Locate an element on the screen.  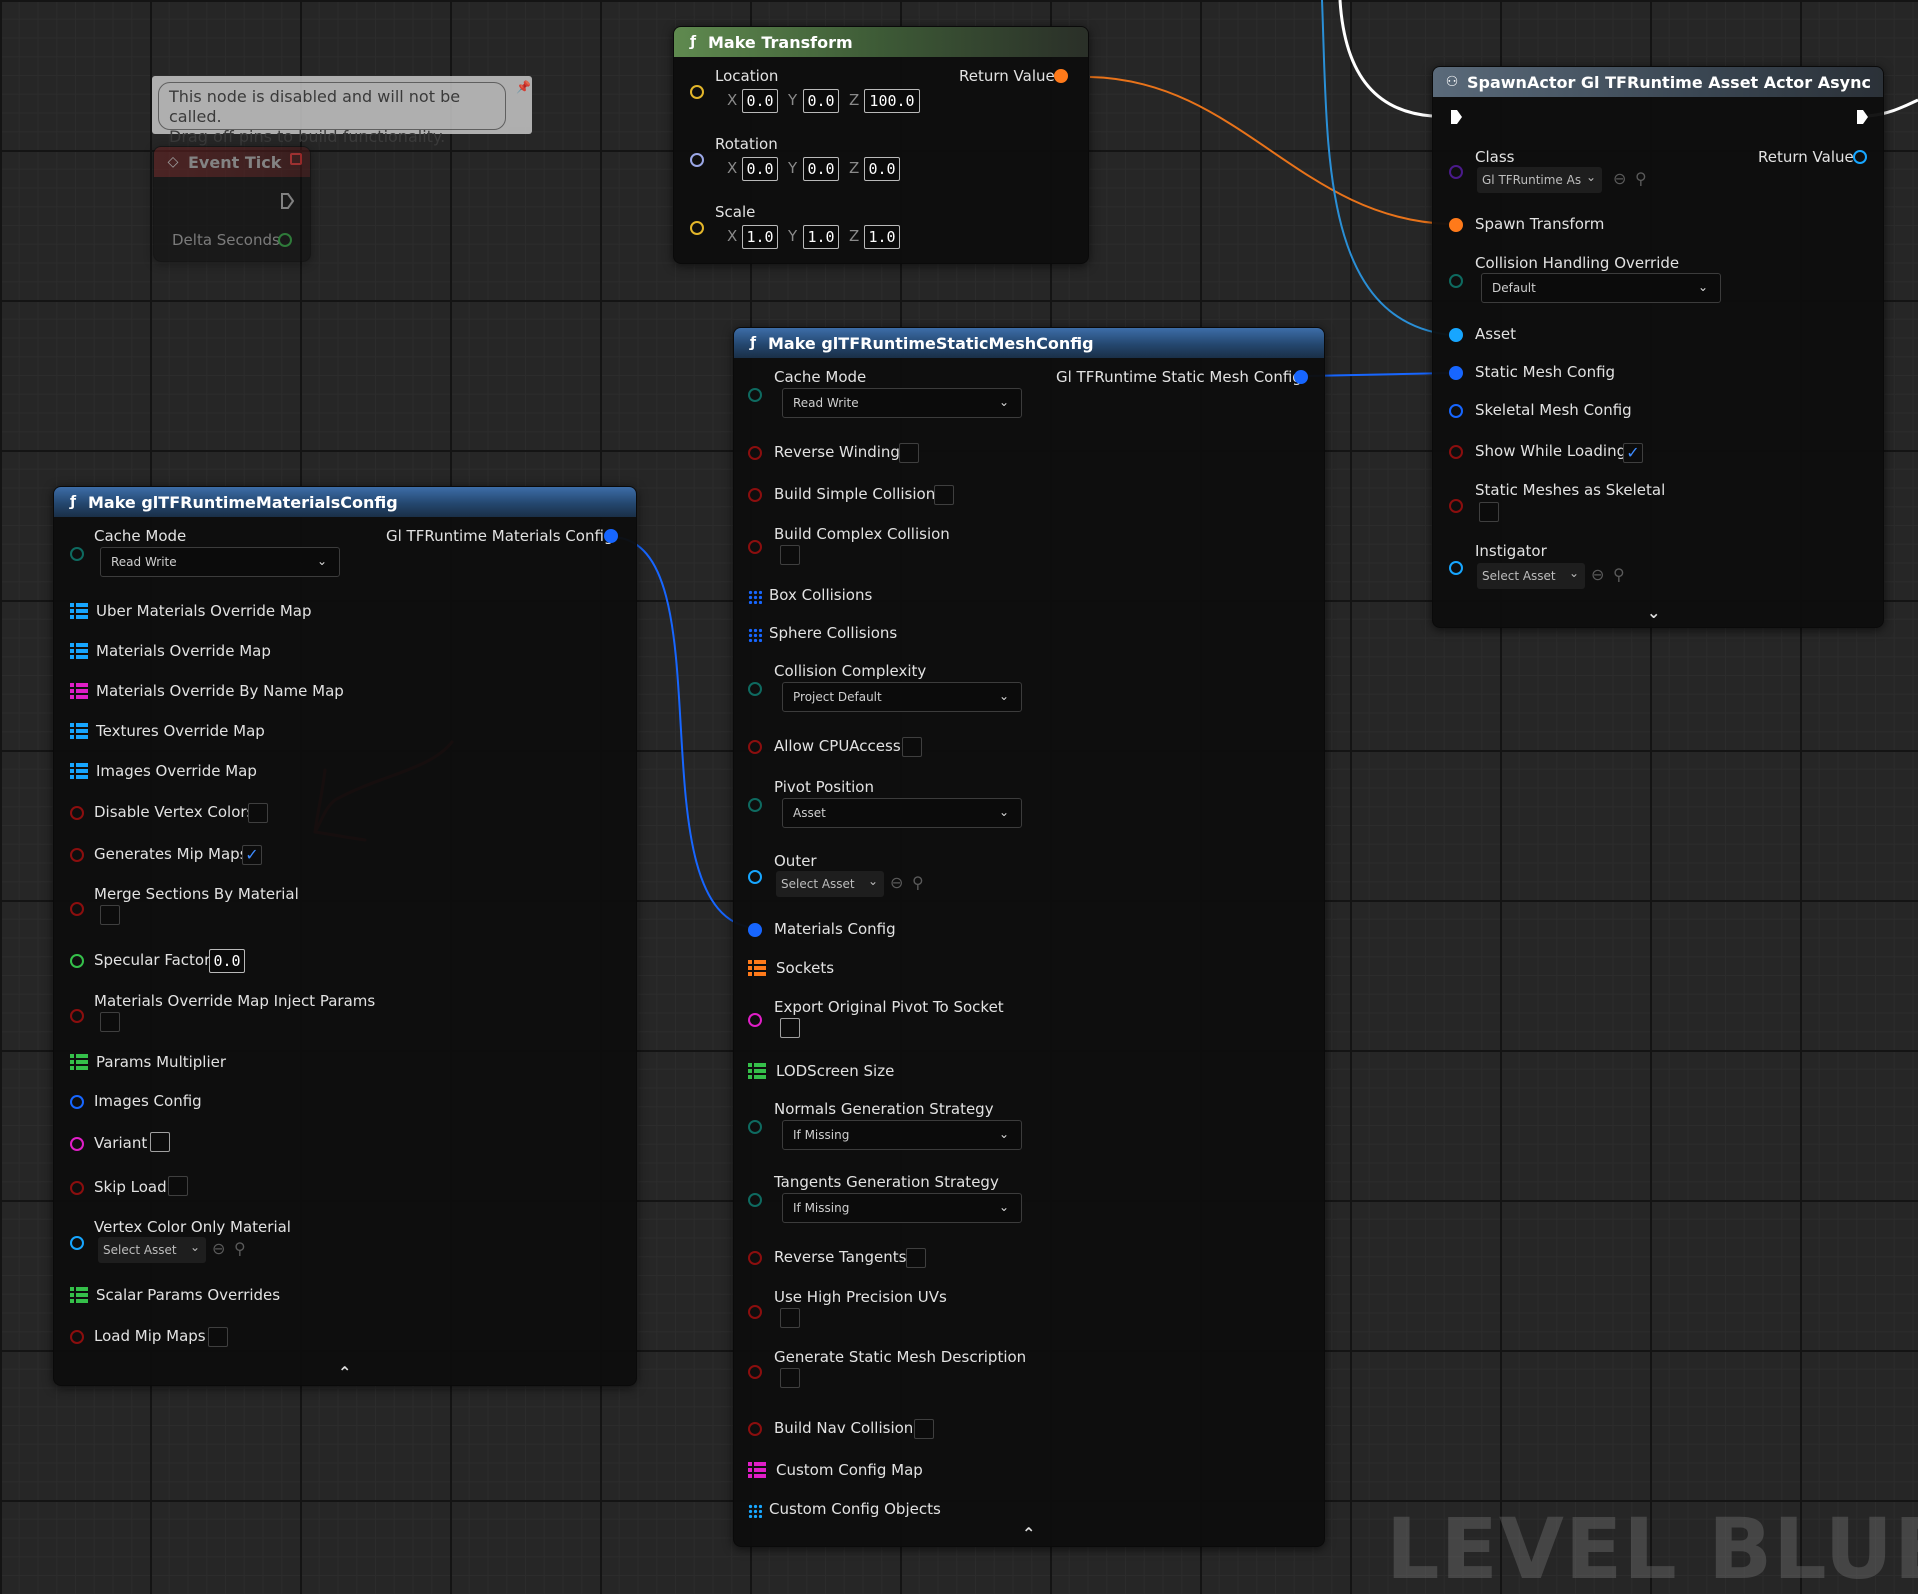
materials-override-map-pin is located at coordinates (79, 651).